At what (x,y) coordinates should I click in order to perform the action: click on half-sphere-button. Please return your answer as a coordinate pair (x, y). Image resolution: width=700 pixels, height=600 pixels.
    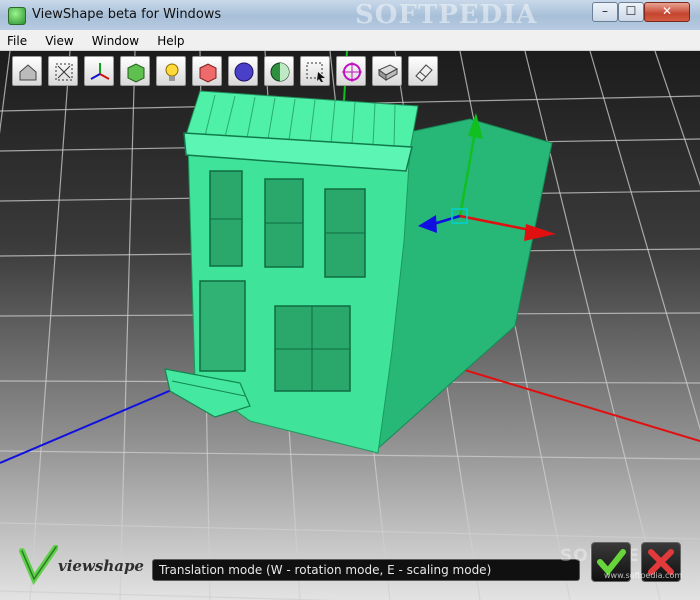
    Looking at the image, I should click on (279, 71).